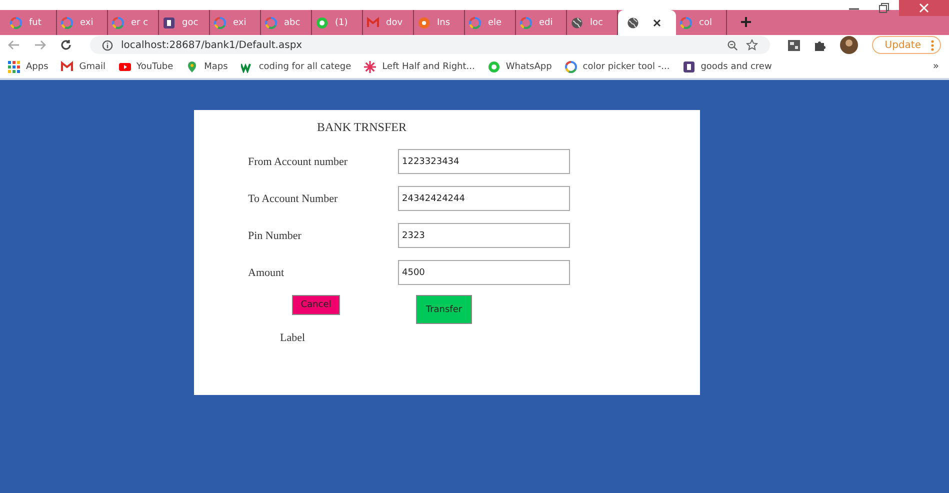  Describe the element at coordinates (484, 235) in the screenshot. I see `input-field: 2323` at that location.